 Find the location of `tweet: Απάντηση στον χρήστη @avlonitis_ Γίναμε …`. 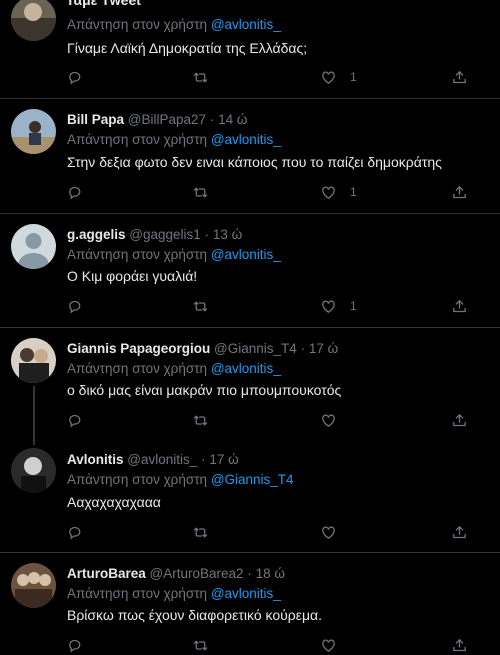

tweet: Απάντηση στον χρήστη @avlonitis_ Γίναμε … is located at coordinates (250, 49).